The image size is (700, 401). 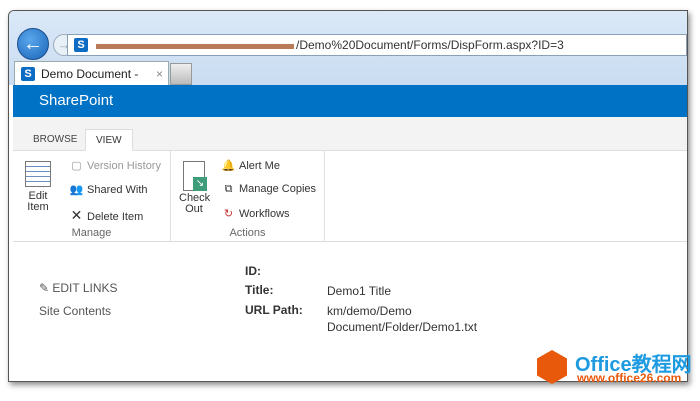 I want to click on workflows-button: ↻ Workflows, so click(x=255, y=213).